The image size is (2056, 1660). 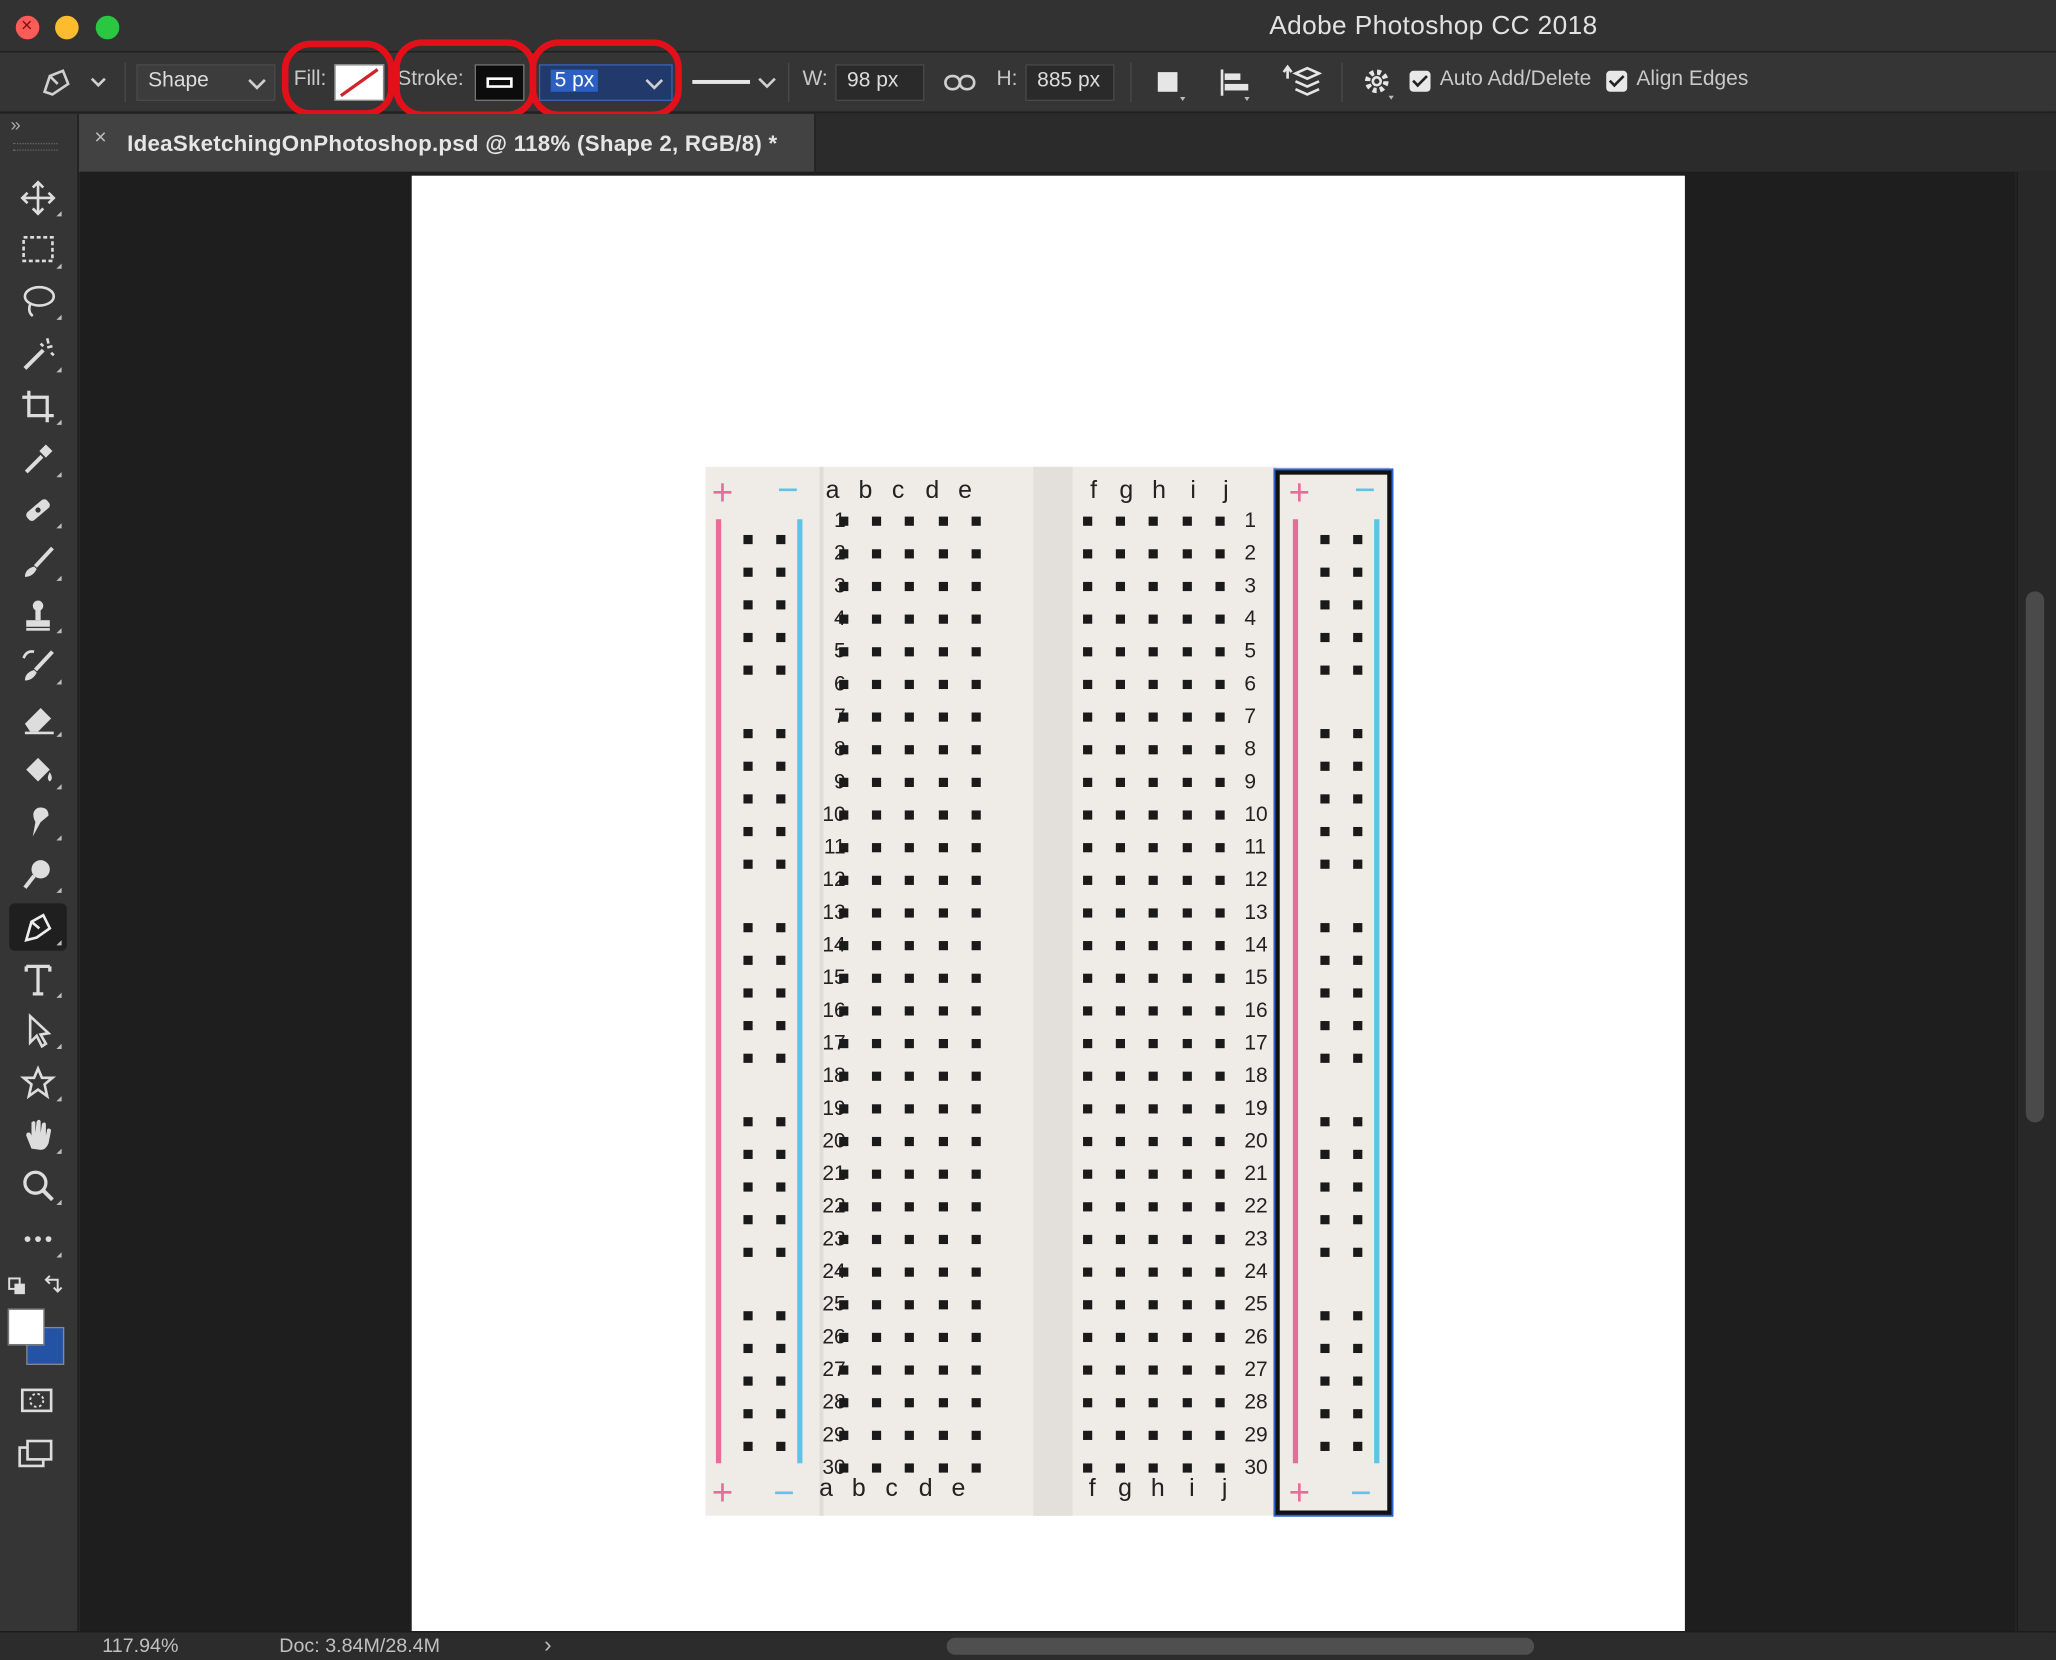 I want to click on close-window-button, so click(x=27, y=27).